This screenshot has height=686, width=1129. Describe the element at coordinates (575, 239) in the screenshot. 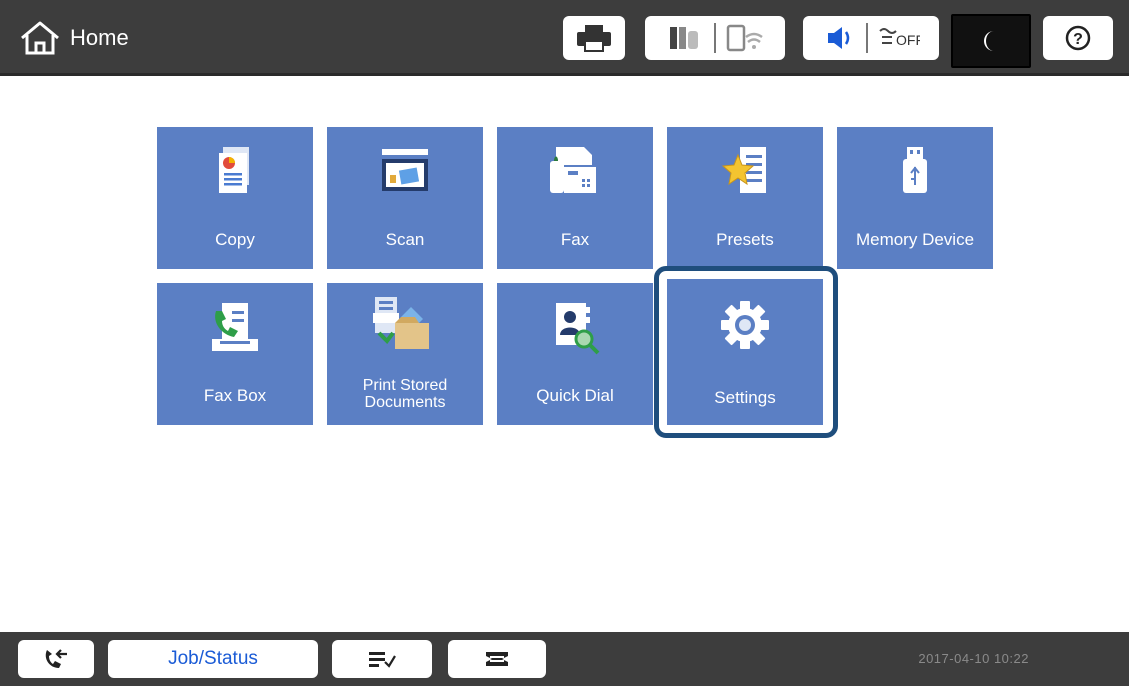

I see `tile-label: Fax` at that location.